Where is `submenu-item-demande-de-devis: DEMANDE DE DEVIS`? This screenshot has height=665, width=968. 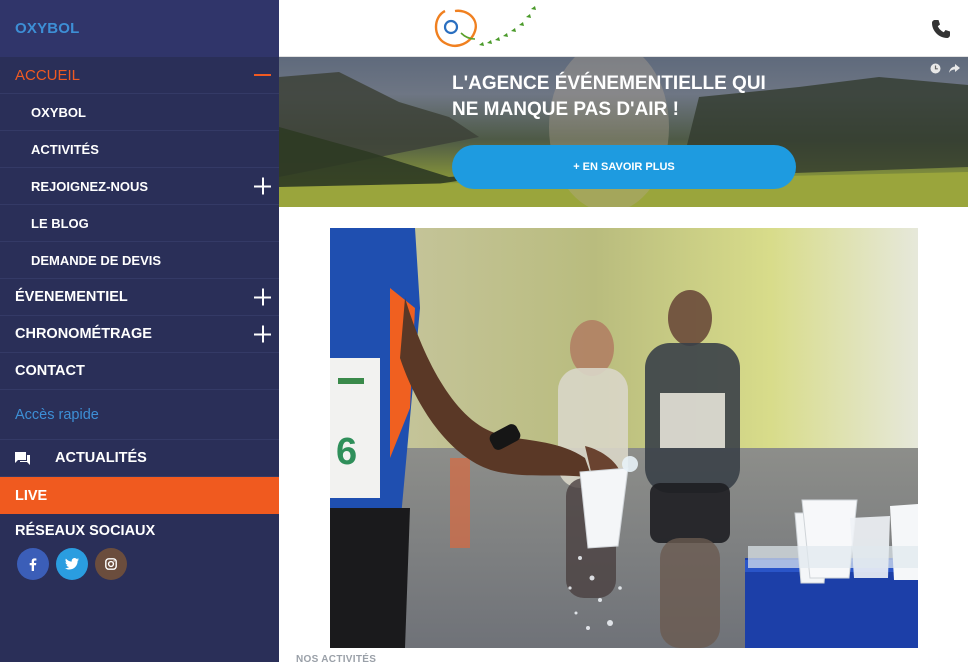
submenu-item-demande-de-devis: DEMANDE DE DEVIS is located at coordinates (139, 260).